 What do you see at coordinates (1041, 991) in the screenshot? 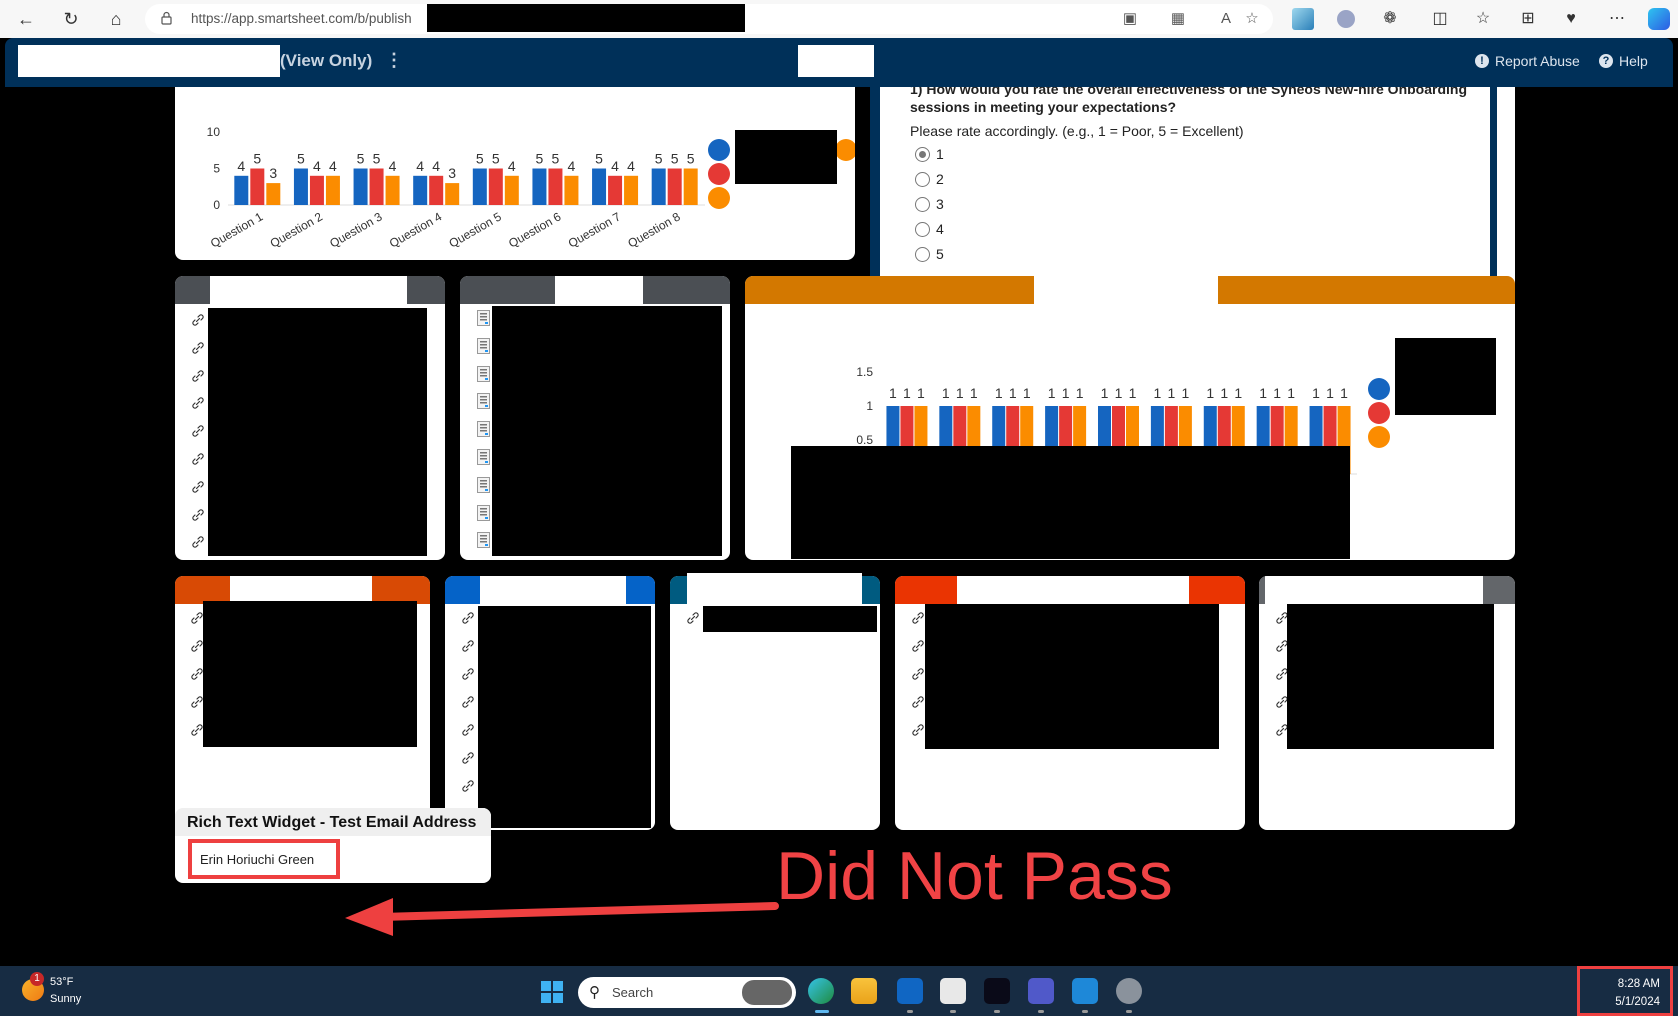
I see `teams-icon` at bounding box center [1041, 991].